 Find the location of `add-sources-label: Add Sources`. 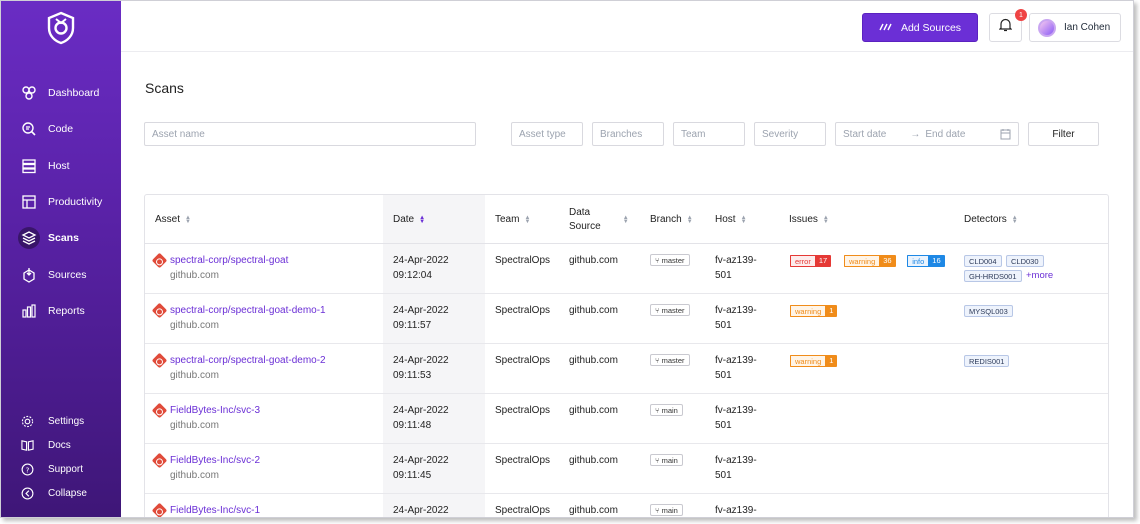

add-sources-label: Add Sources is located at coordinates (931, 27).